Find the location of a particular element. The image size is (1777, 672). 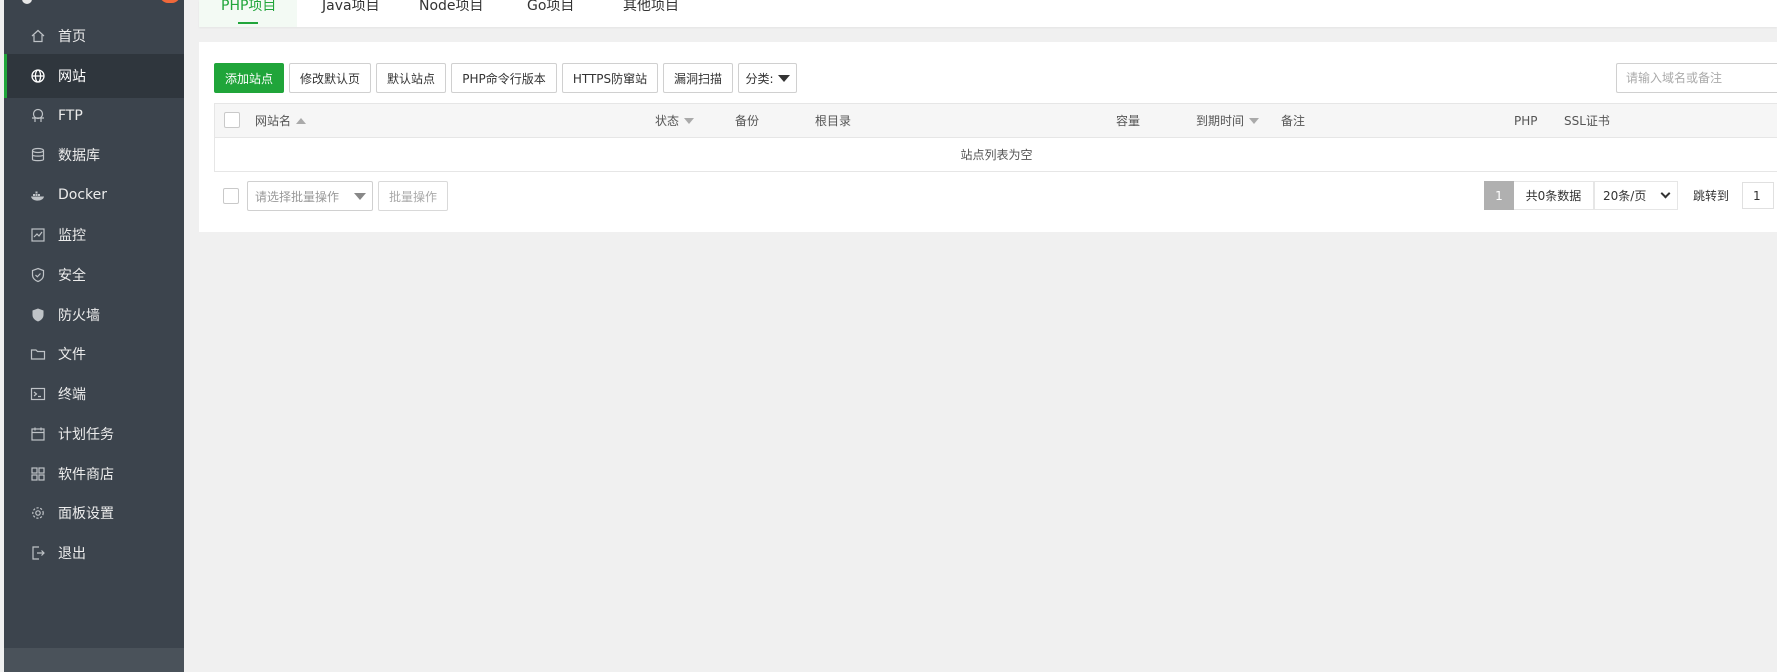

tab-label: PHP项目 is located at coordinates (249, 7).